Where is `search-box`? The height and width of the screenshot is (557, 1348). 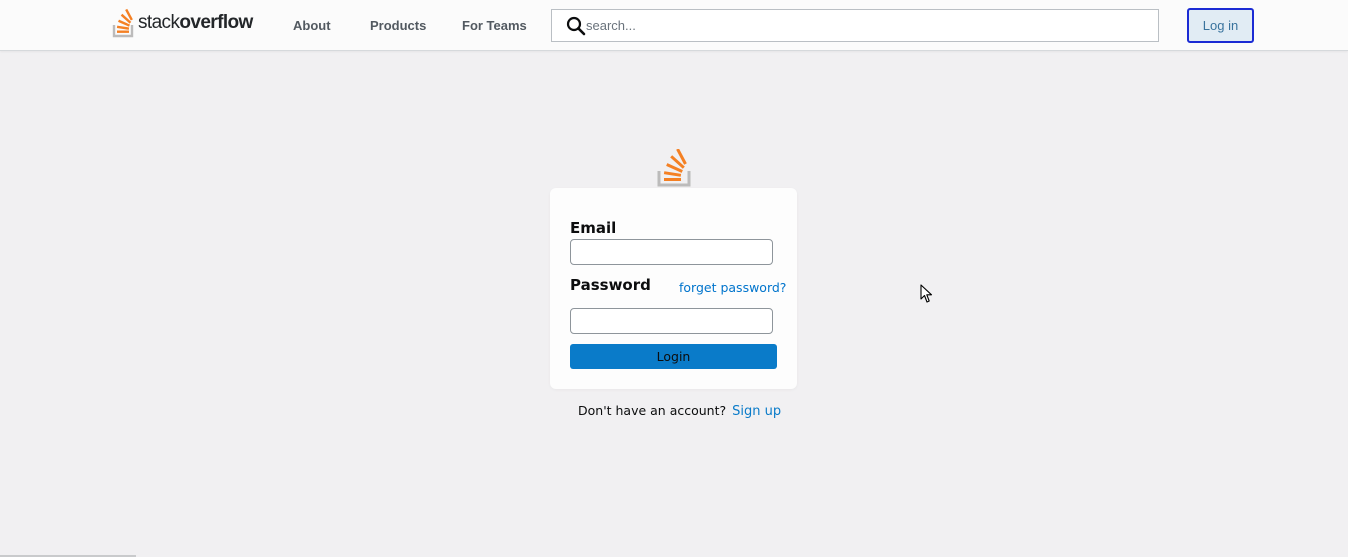 search-box is located at coordinates (855, 25).